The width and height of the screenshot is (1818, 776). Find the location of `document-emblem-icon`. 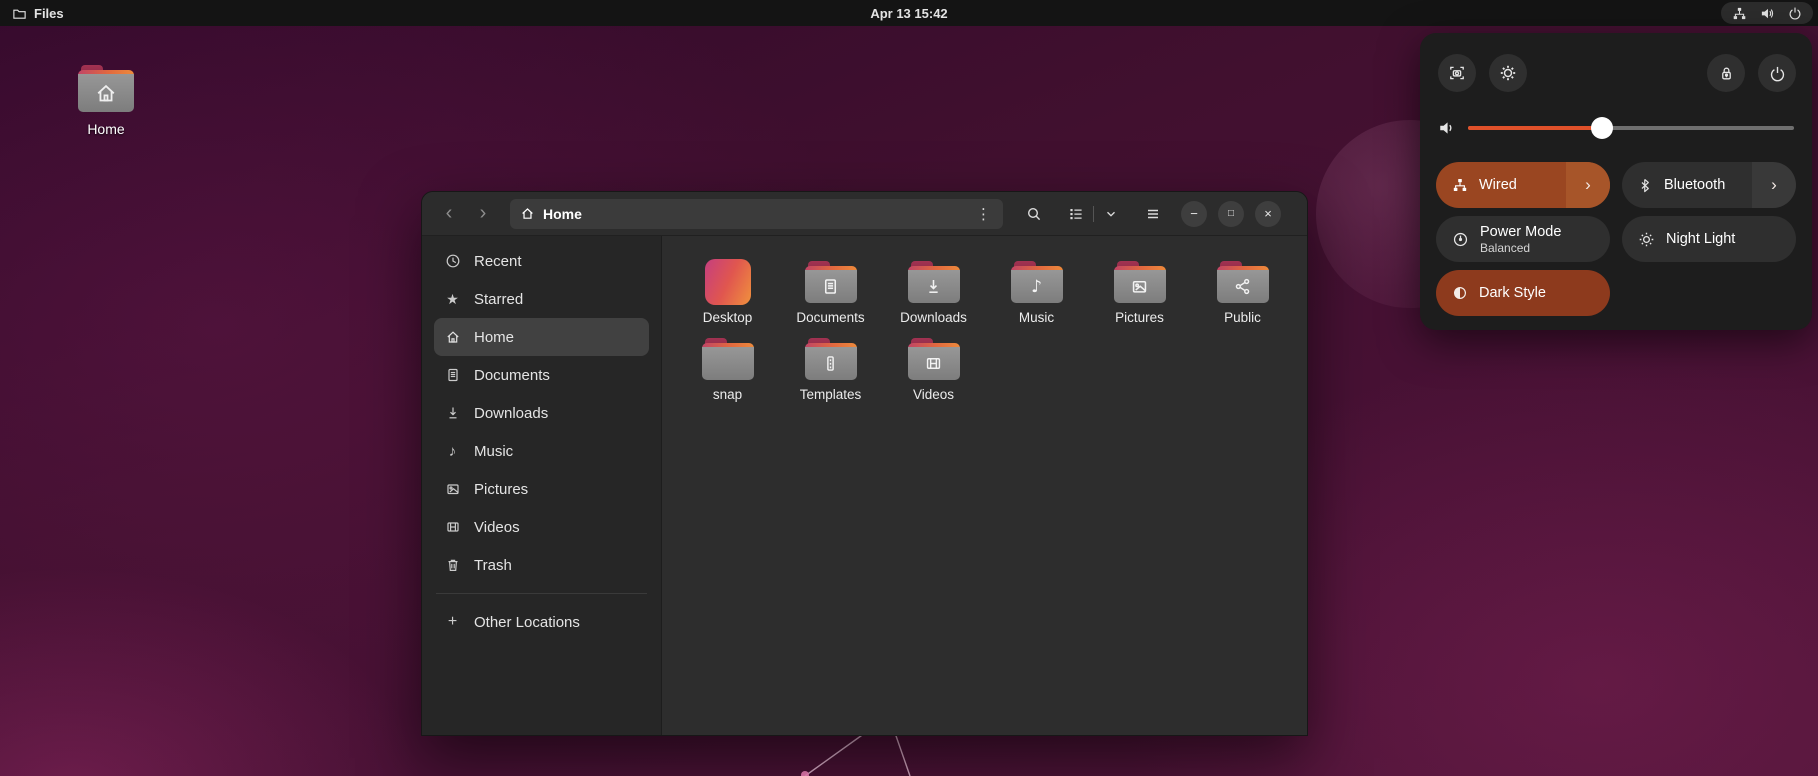

document-emblem-icon is located at coordinates (830, 286).